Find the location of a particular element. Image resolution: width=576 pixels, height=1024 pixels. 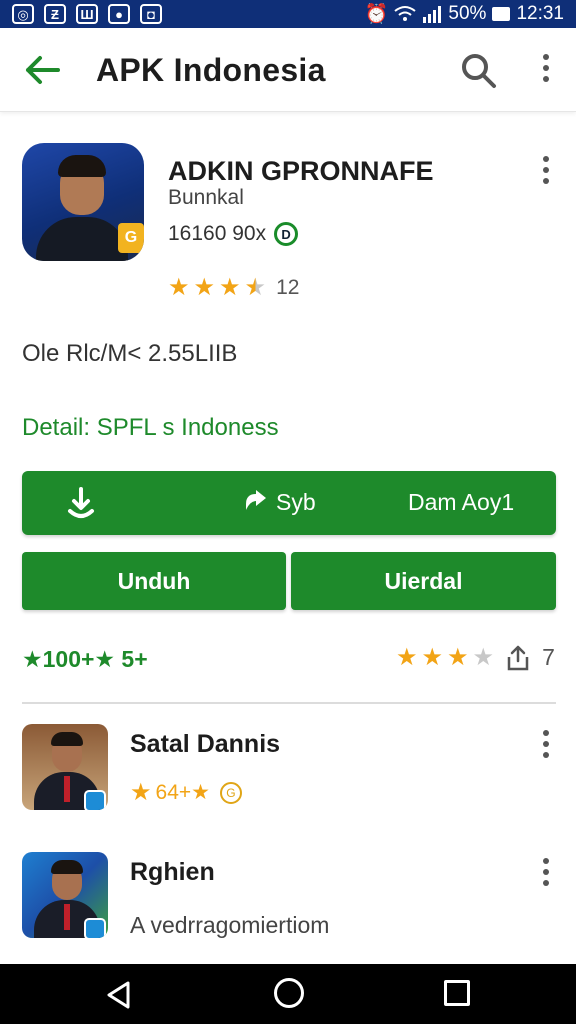

list-item-title: Rghien is located at coordinates (172, 872).